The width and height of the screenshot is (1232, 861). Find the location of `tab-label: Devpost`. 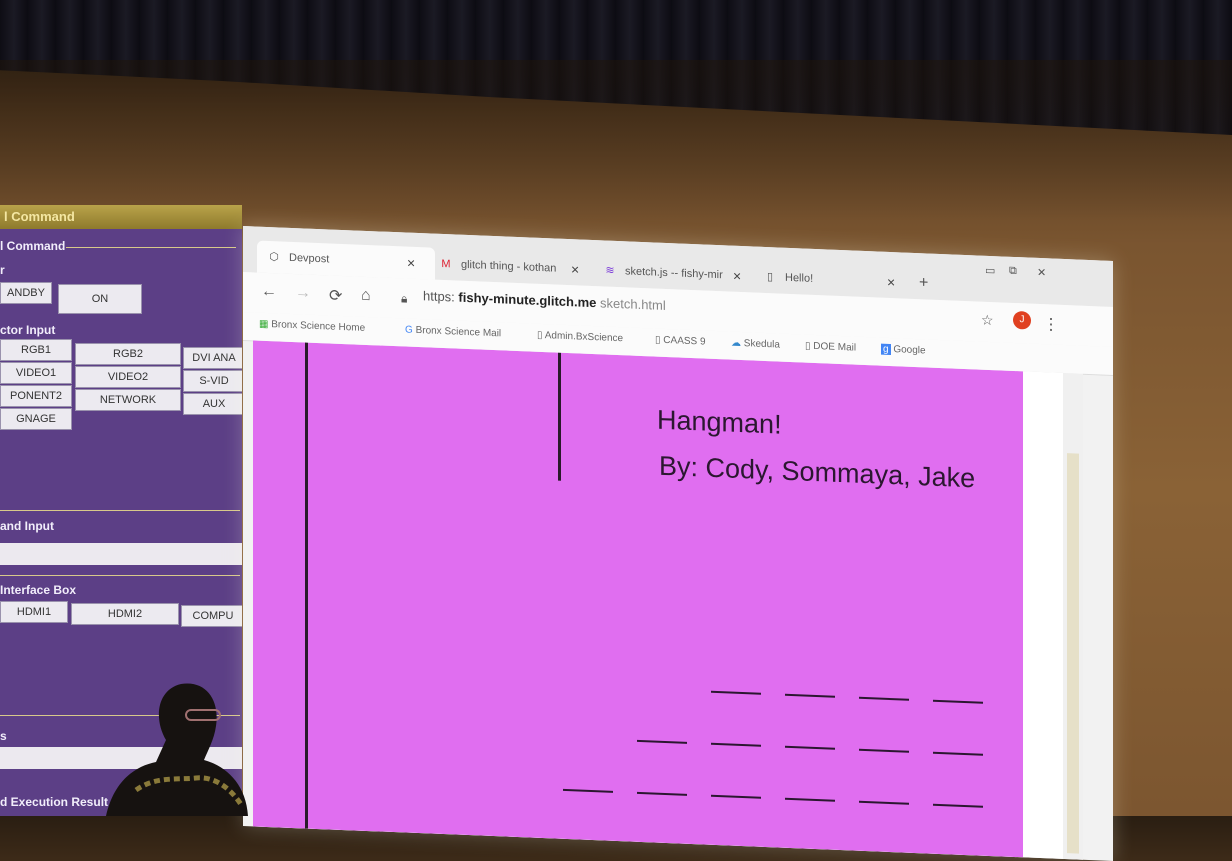

tab-label: Devpost is located at coordinates (309, 258).